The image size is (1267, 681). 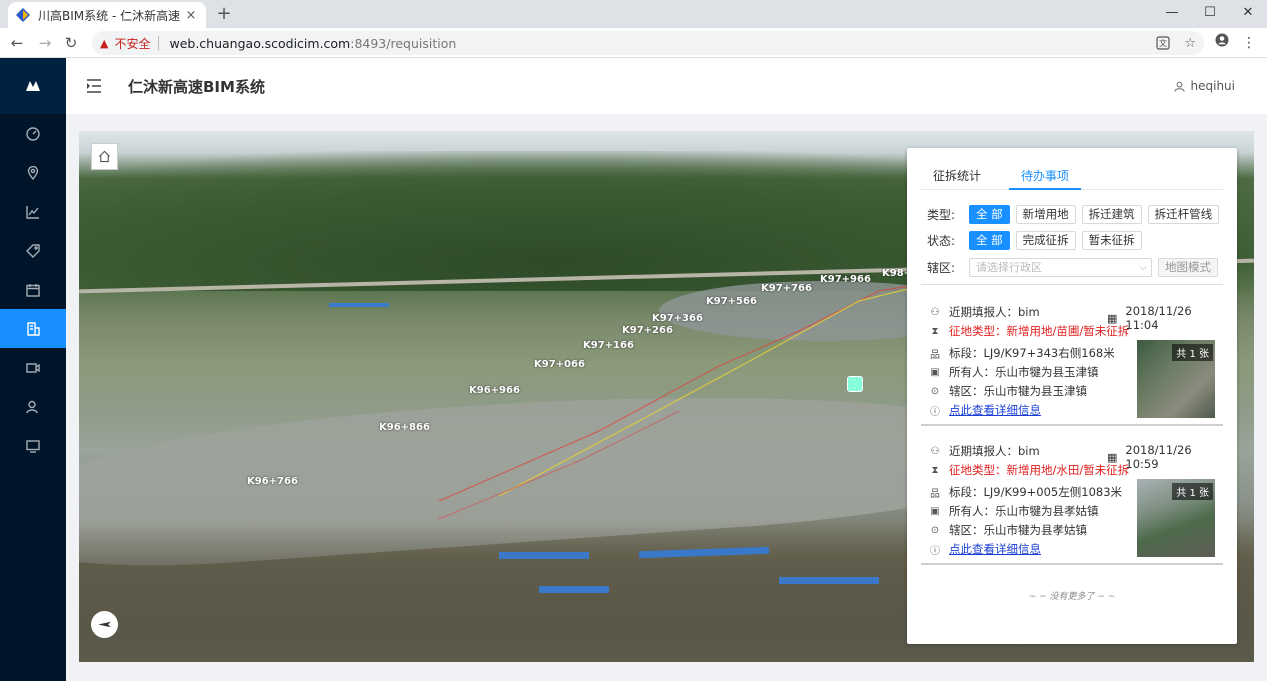 What do you see at coordinates (33, 328) in the screenshot?
I see `sidebar-item-requisition` at bounding box center [33, 328].